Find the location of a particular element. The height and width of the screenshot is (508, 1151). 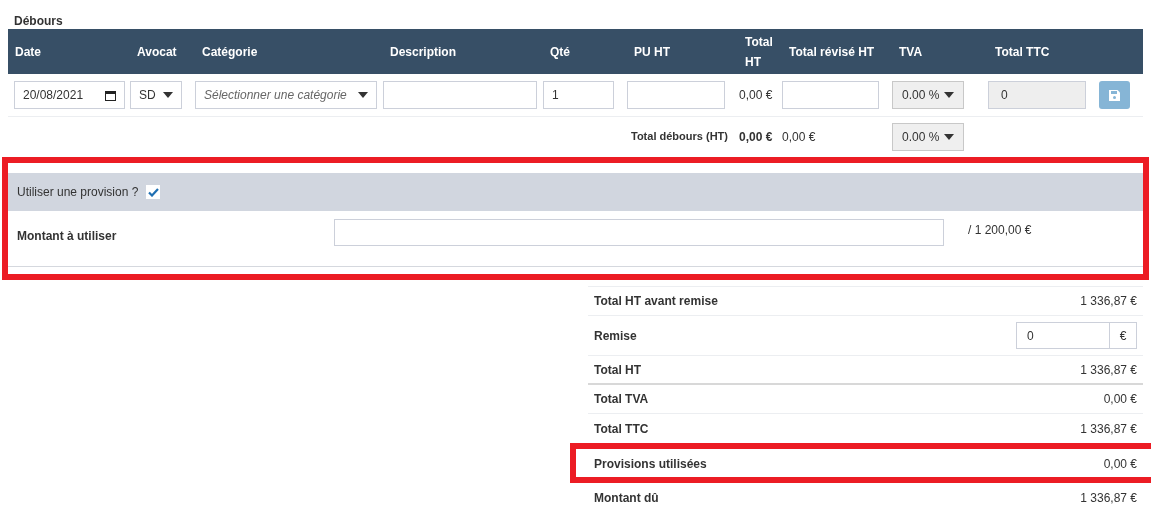

calendar-icon is located at coordinates (110, 95).